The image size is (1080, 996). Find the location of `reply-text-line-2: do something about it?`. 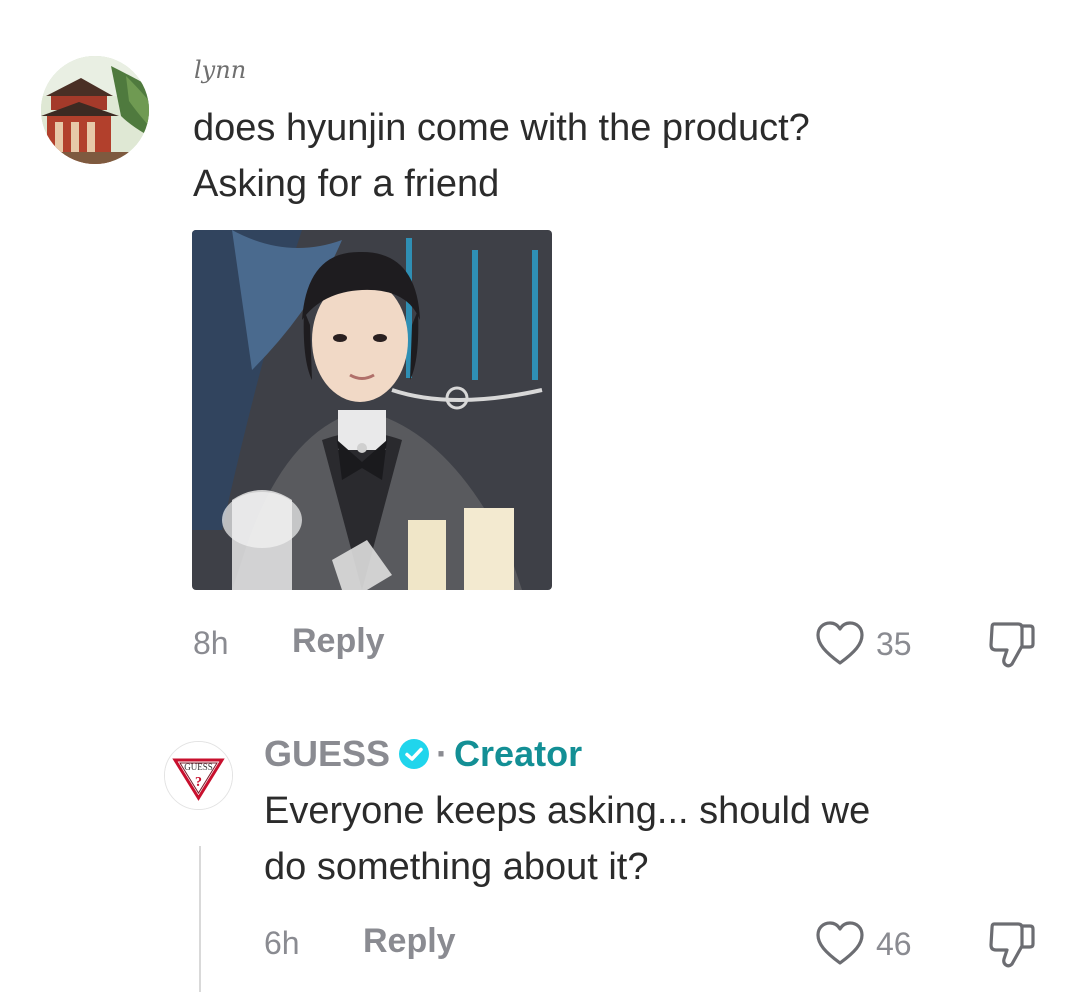

reply-text-line-2: do something about it? is located at coordinates (456, 867).